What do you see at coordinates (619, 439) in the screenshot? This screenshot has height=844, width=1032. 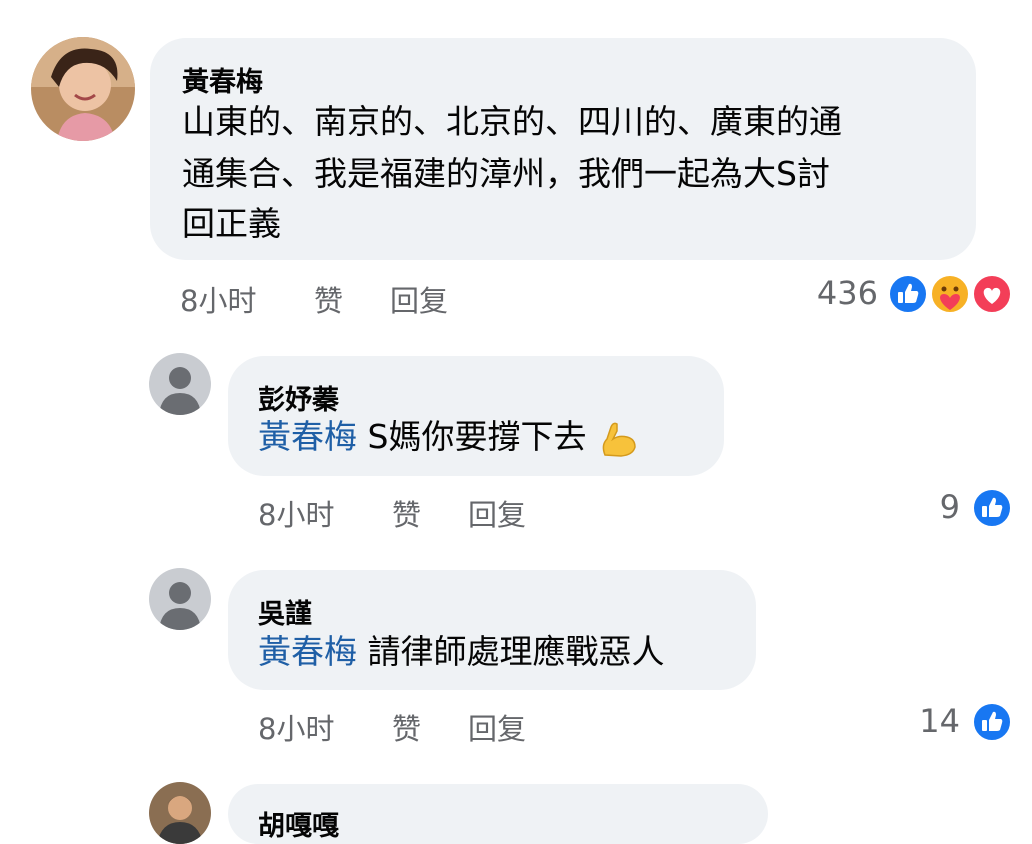 I see `flexed-biceps-emoji` at bounding box center [619, 439].